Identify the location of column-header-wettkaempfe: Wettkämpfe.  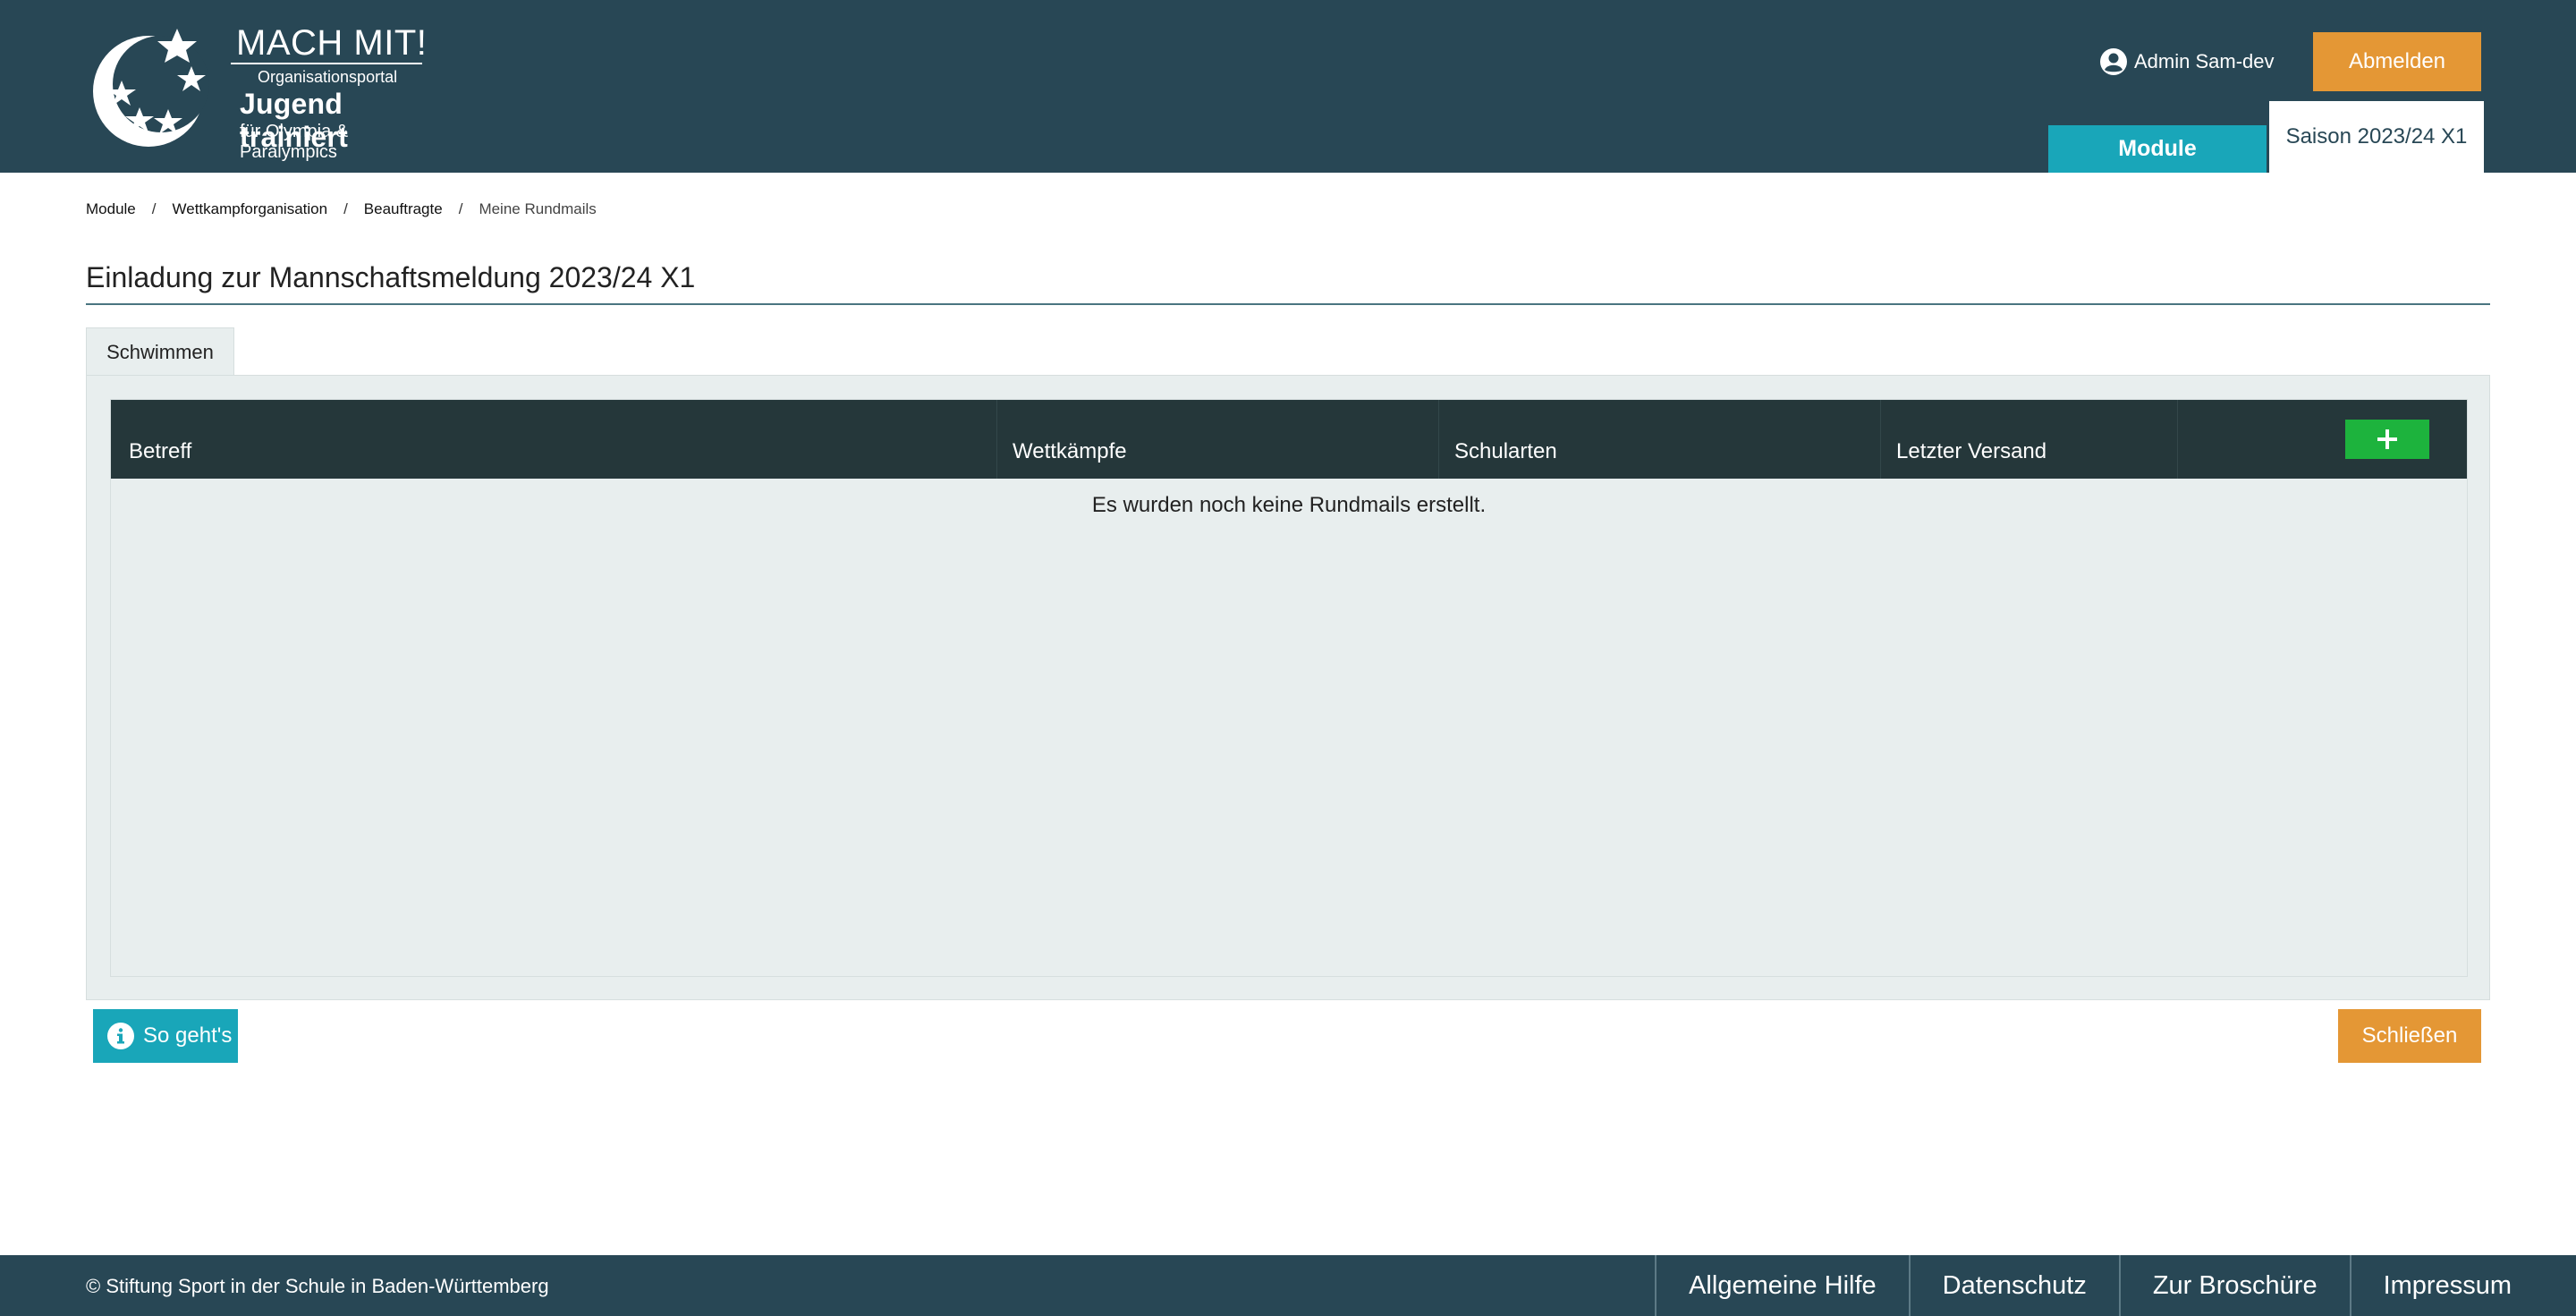
(1070, 451).